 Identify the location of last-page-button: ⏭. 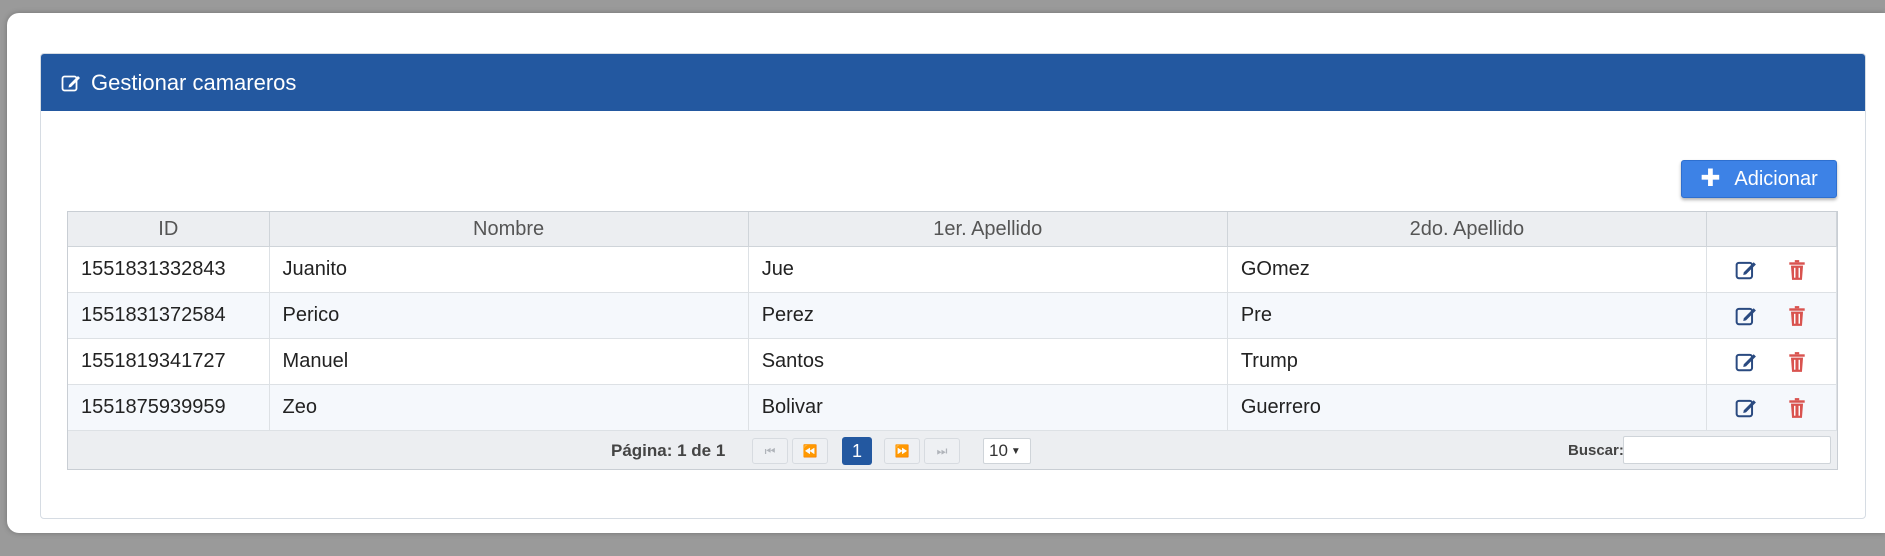
(942, 451).